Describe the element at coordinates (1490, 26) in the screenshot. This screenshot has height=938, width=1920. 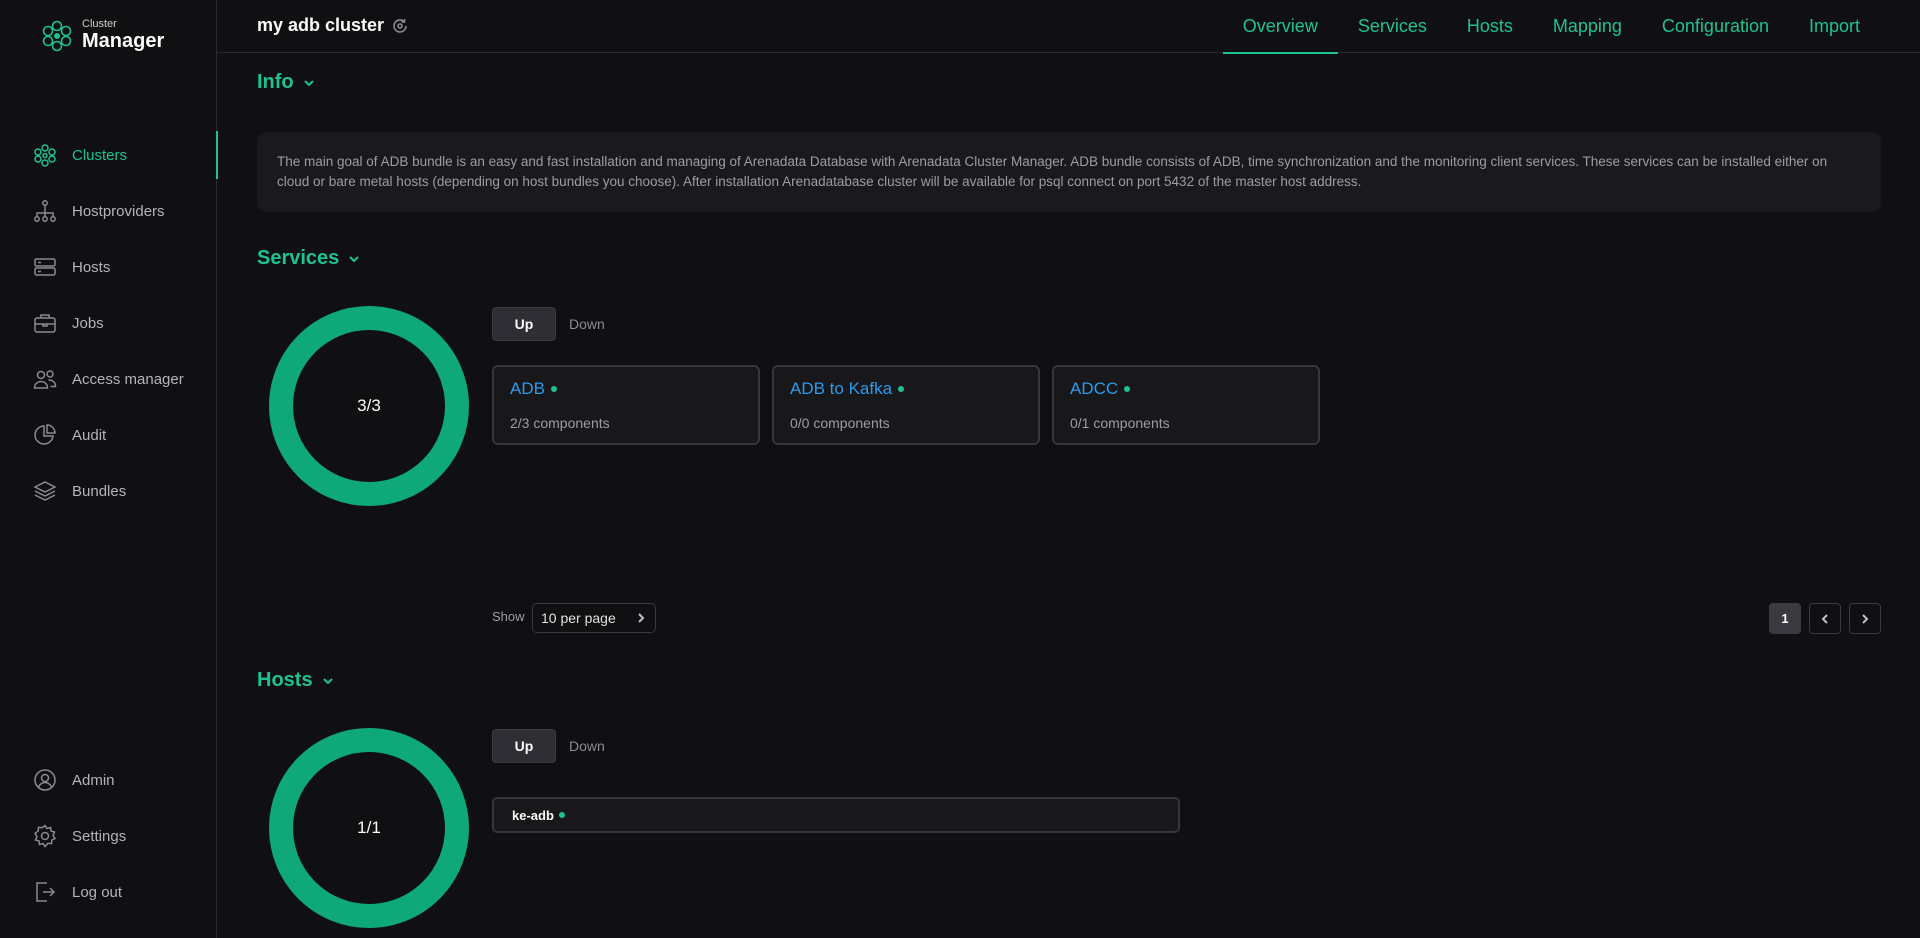
I see `tab-hosts: Hosts` at that location.